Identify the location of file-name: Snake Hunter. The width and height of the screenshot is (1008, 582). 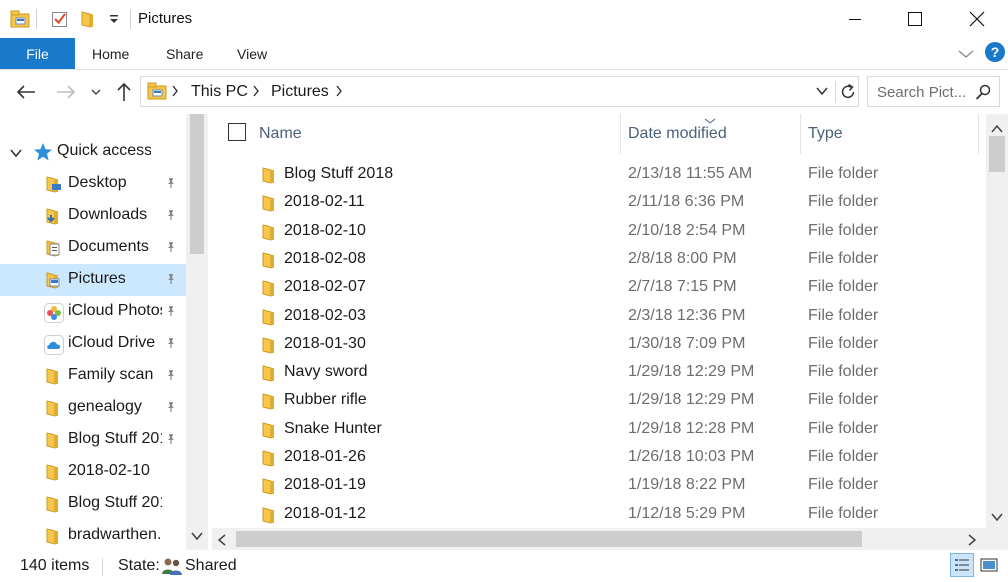
(333, 428).